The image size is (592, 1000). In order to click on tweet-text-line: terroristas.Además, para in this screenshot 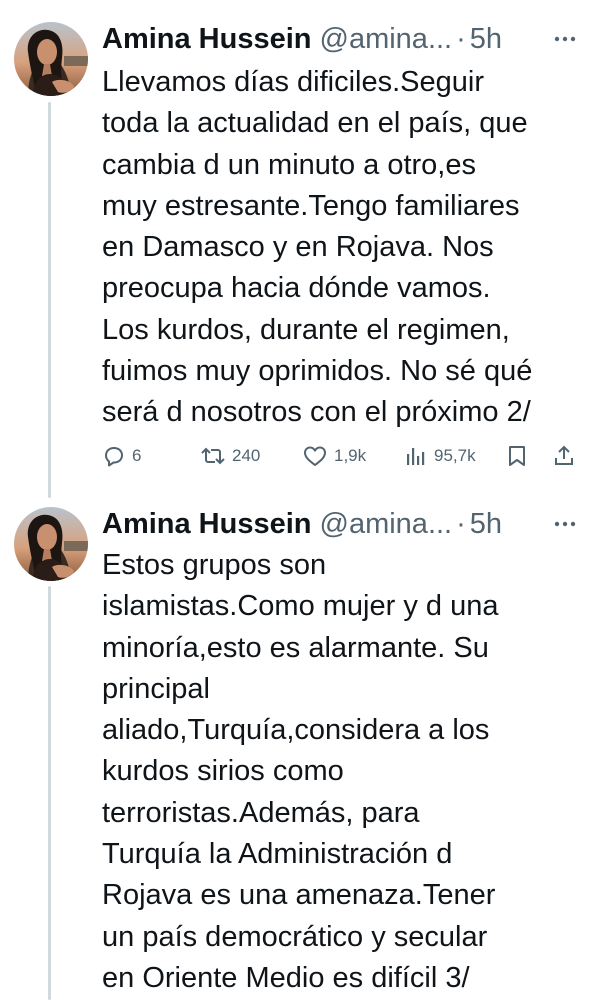, I will do `click(261, 812)`.